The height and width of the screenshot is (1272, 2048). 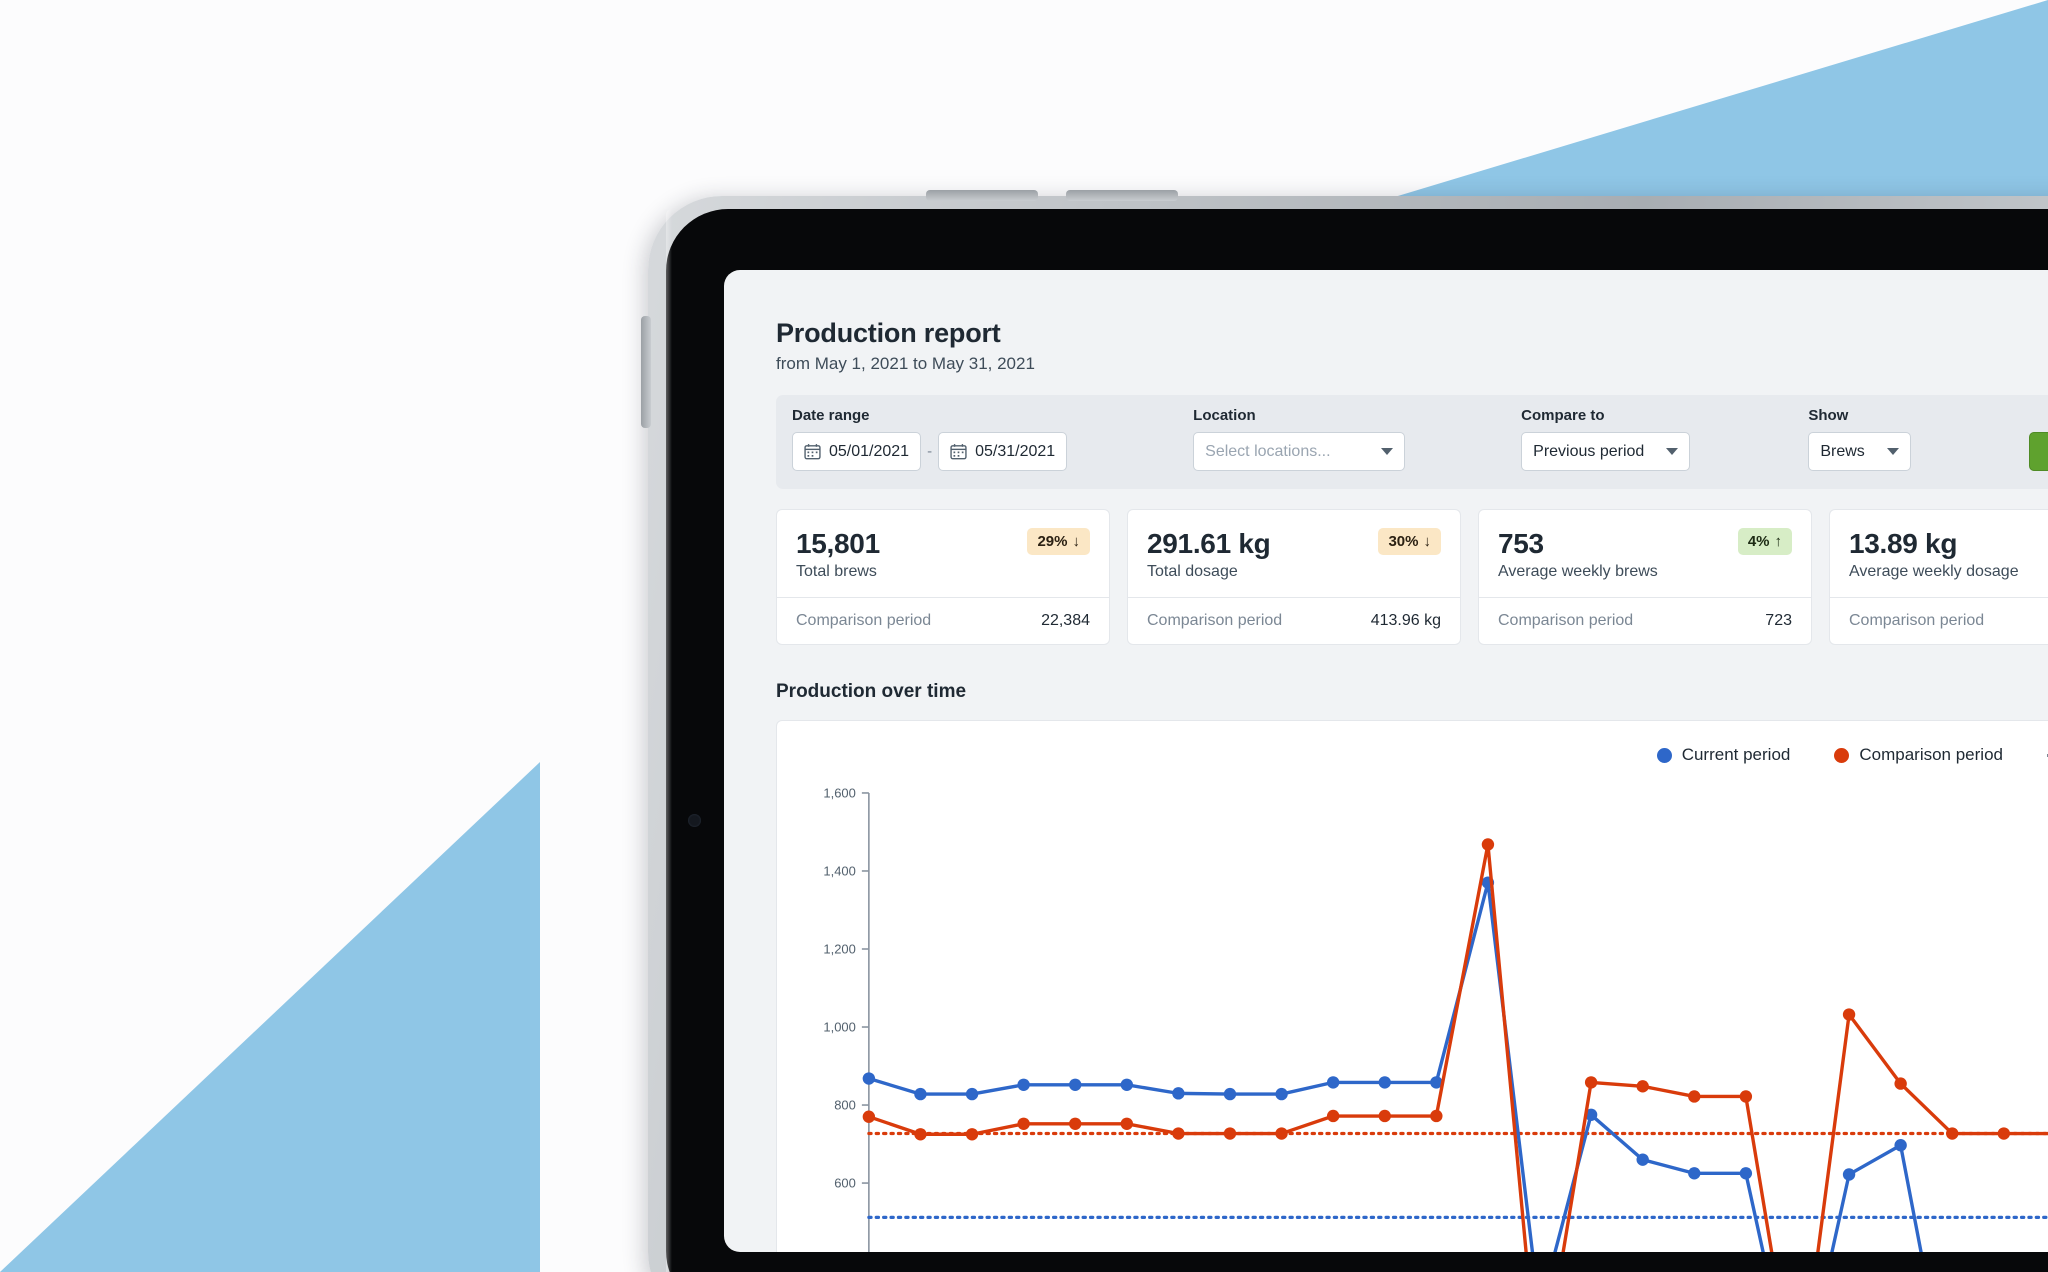 What do you see at coordinates (839, 948) in the screenshot?
I see `svg-text: 1,200` at bounding box center [839, 948].